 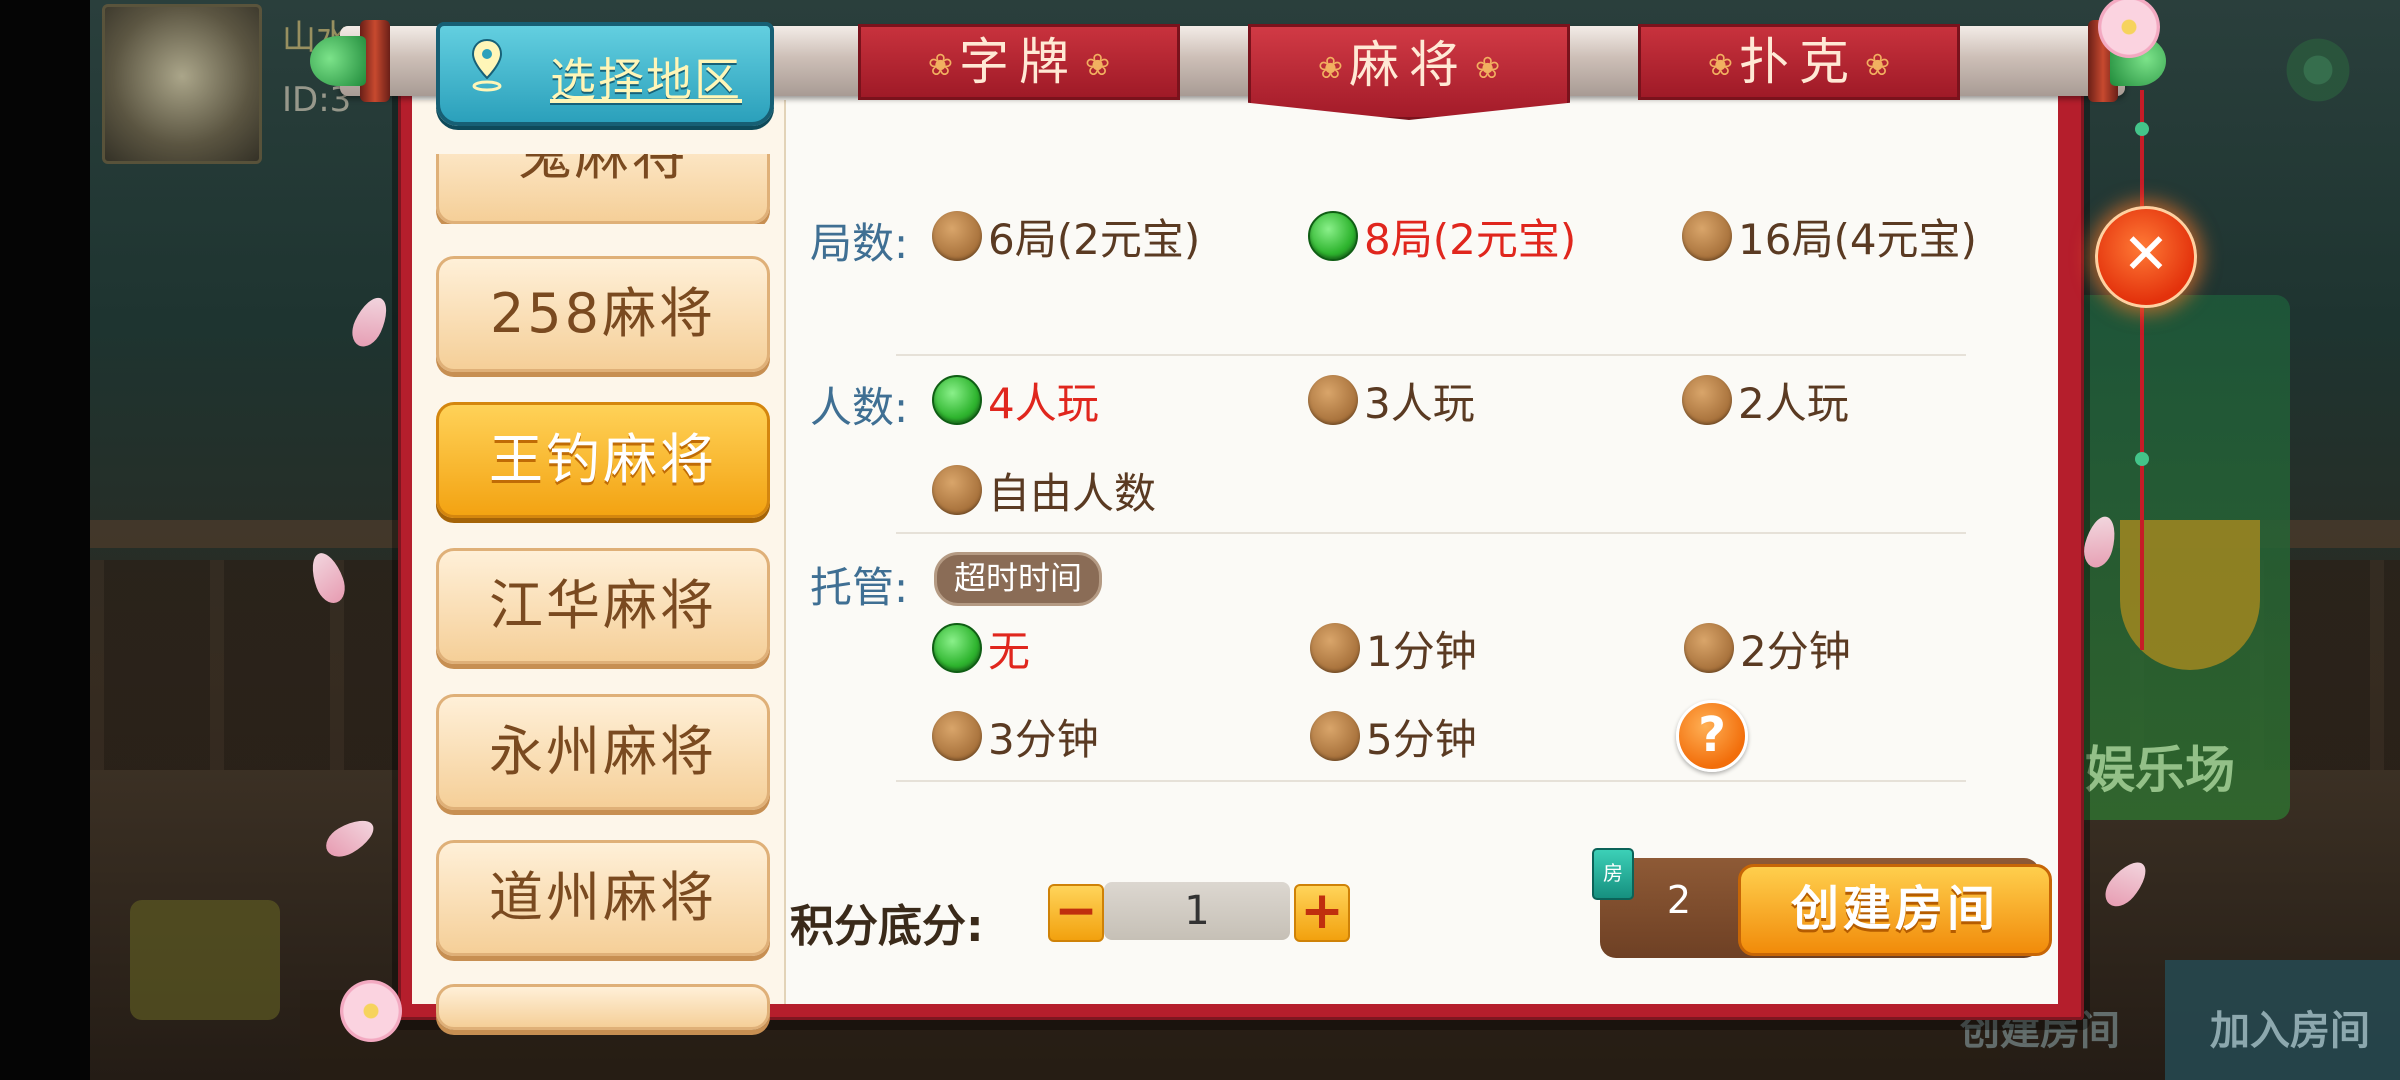 I want to click on auto-play-option-3min: 3分钟, so click(x=1015, y=736).